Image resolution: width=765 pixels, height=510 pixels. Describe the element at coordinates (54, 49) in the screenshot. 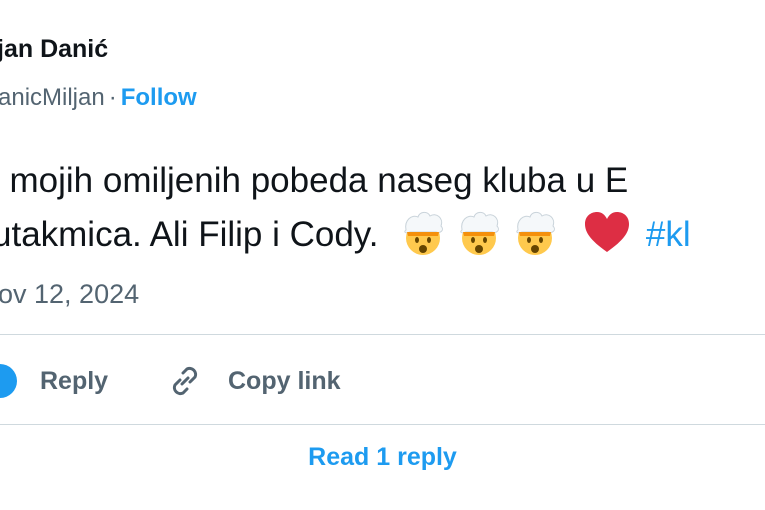

I see `author-name: jan Danić` at that location.